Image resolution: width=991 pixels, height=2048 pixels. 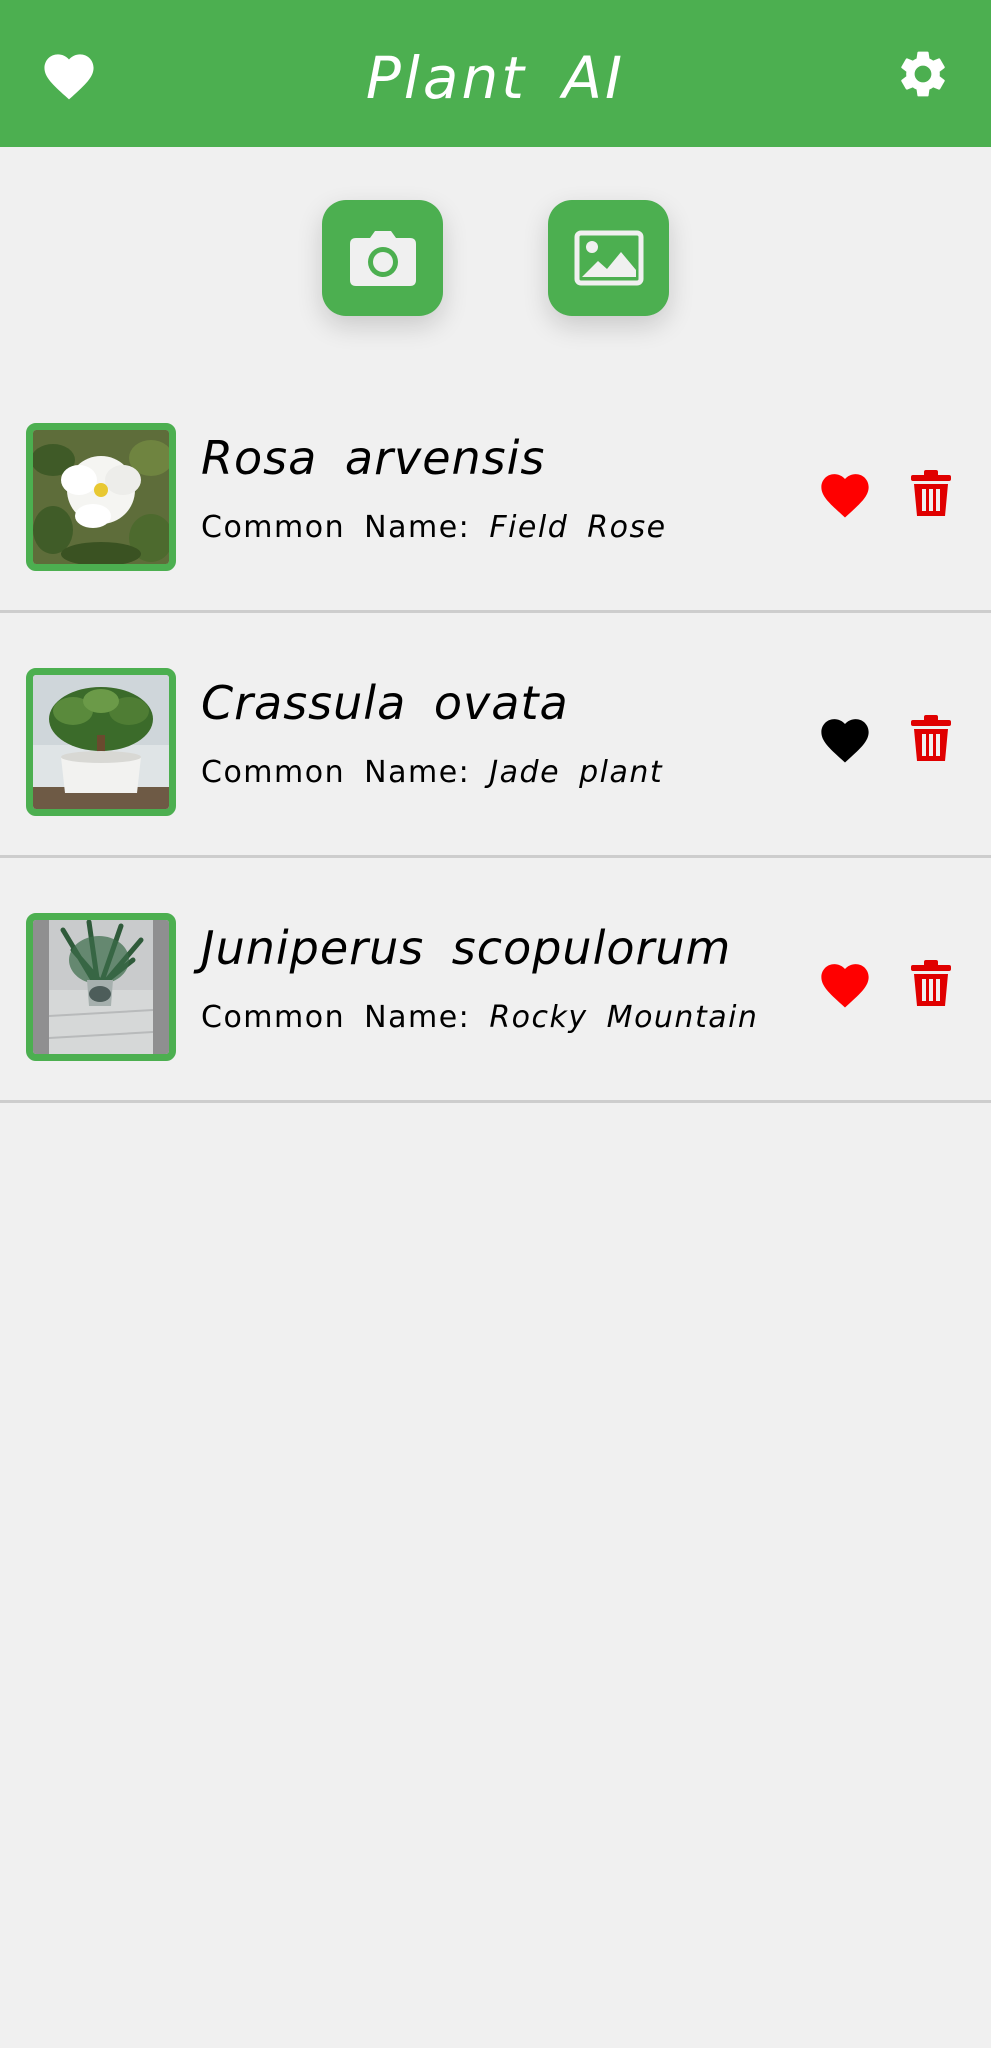 What do you see at coordinates (624, 1017) in the screenshot?
I see `common-name-value: Rocky Mountain` at bounding box center [624, 1017].